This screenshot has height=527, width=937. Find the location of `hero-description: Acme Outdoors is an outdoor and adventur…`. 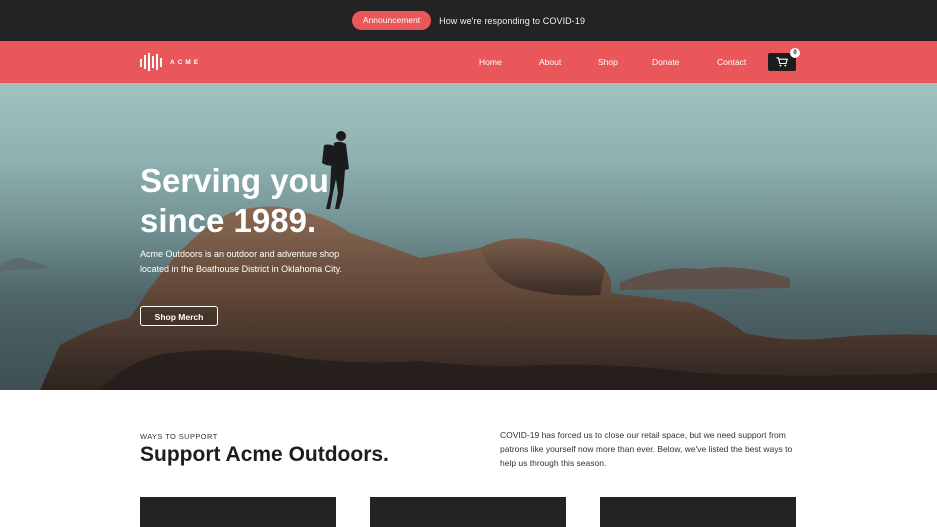

hero-description: Acme Outdoors is an outdoor and adventur… is located at coordinates (241, 261).